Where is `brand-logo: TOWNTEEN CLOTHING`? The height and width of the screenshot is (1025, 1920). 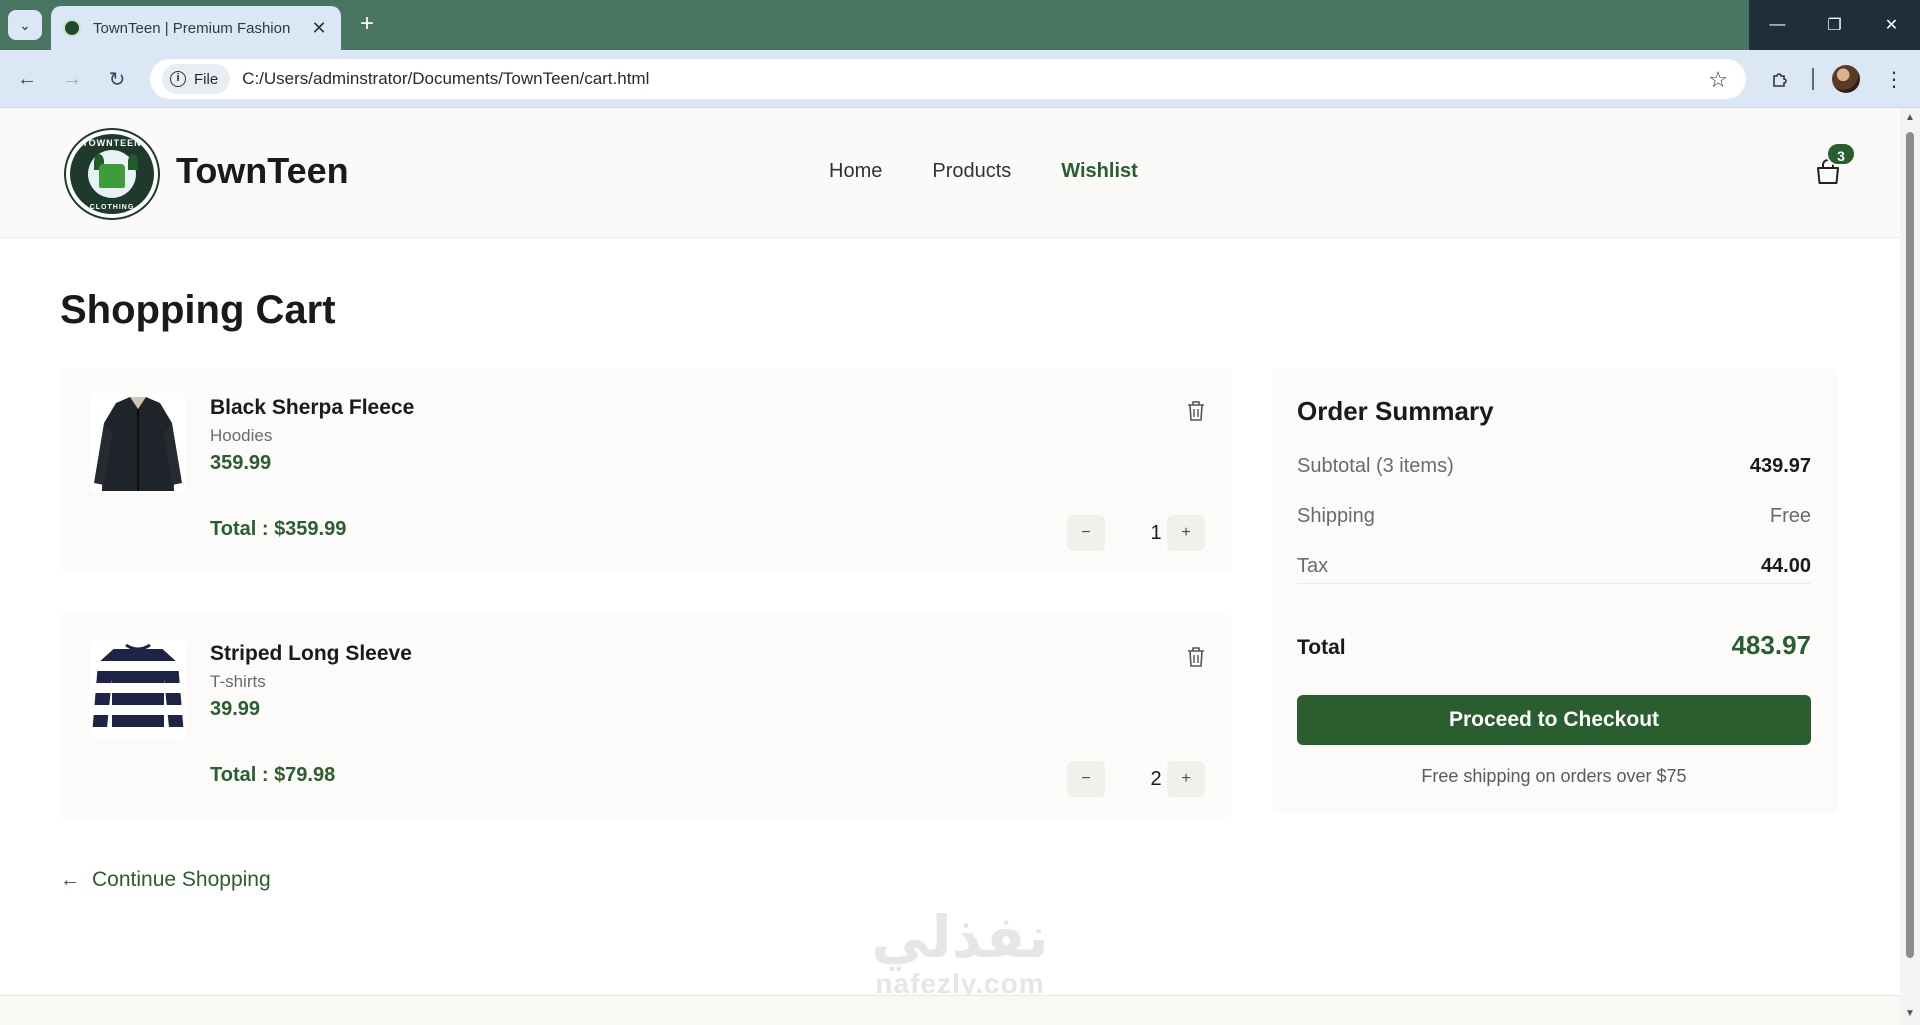 brand-logo: TOWNTEEN CLOTHING is located at coordinates (112, 174).